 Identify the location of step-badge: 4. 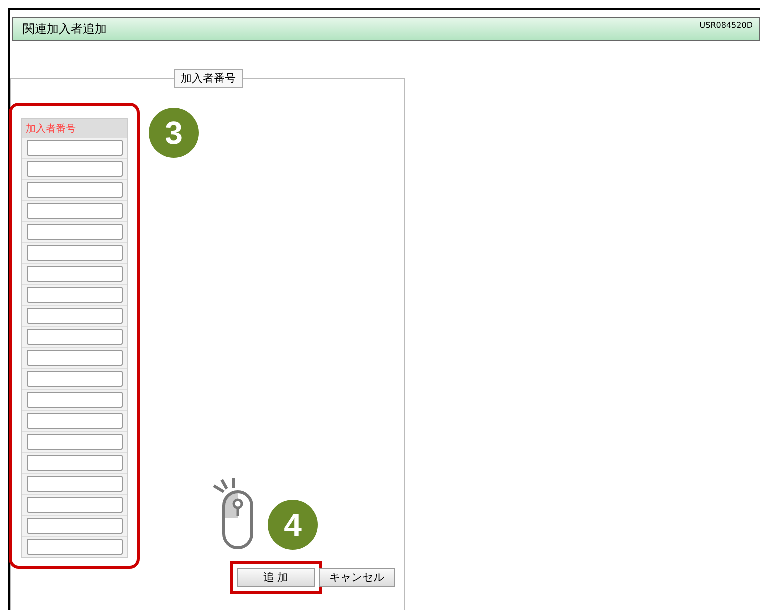
(293, 525).